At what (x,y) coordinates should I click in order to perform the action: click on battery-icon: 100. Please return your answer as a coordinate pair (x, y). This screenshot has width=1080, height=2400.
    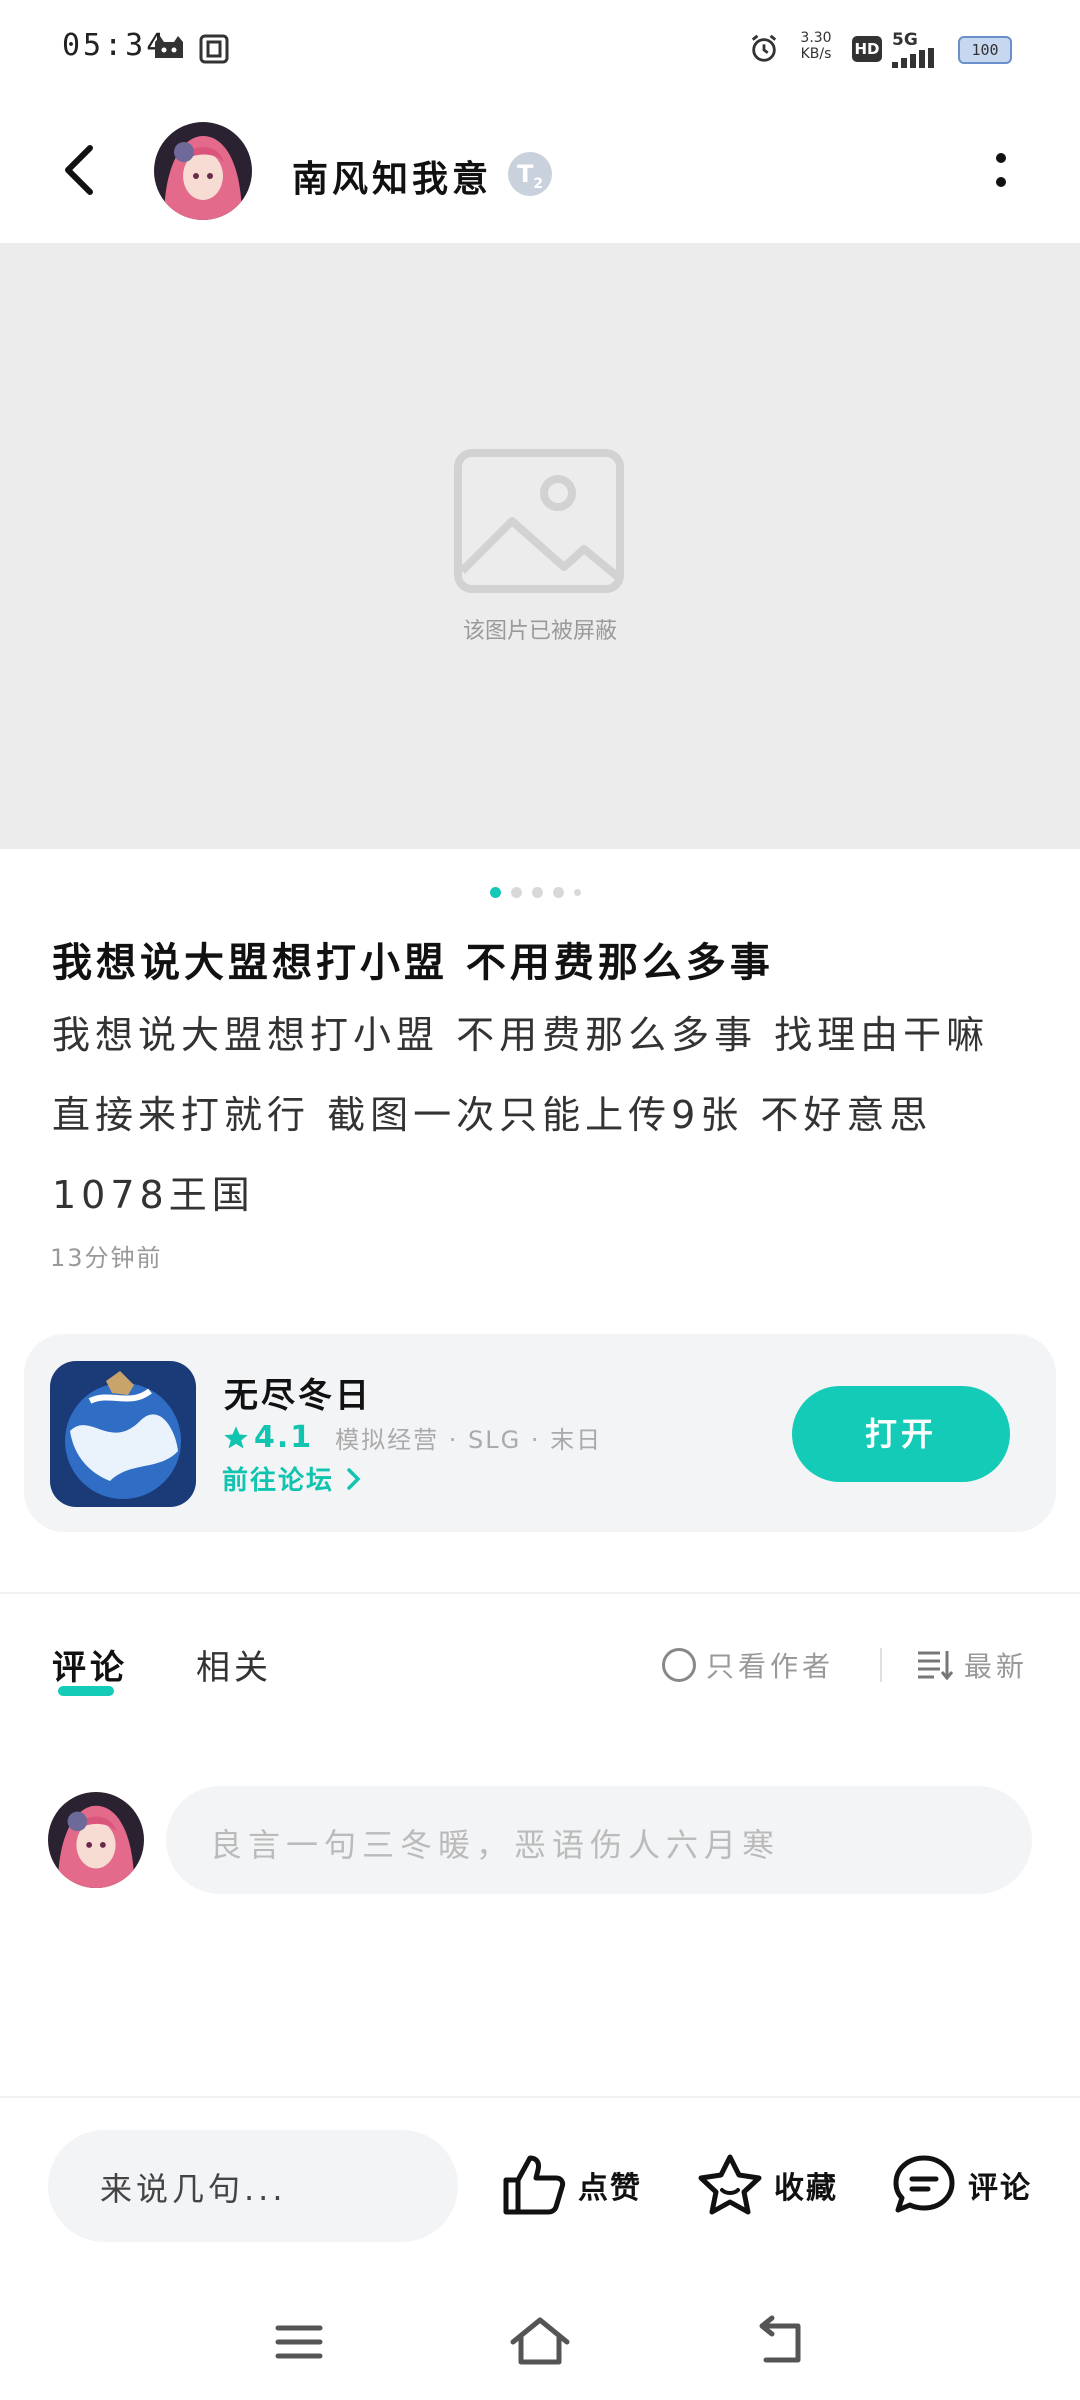
    Looking at the image, I should click on (985, 50).